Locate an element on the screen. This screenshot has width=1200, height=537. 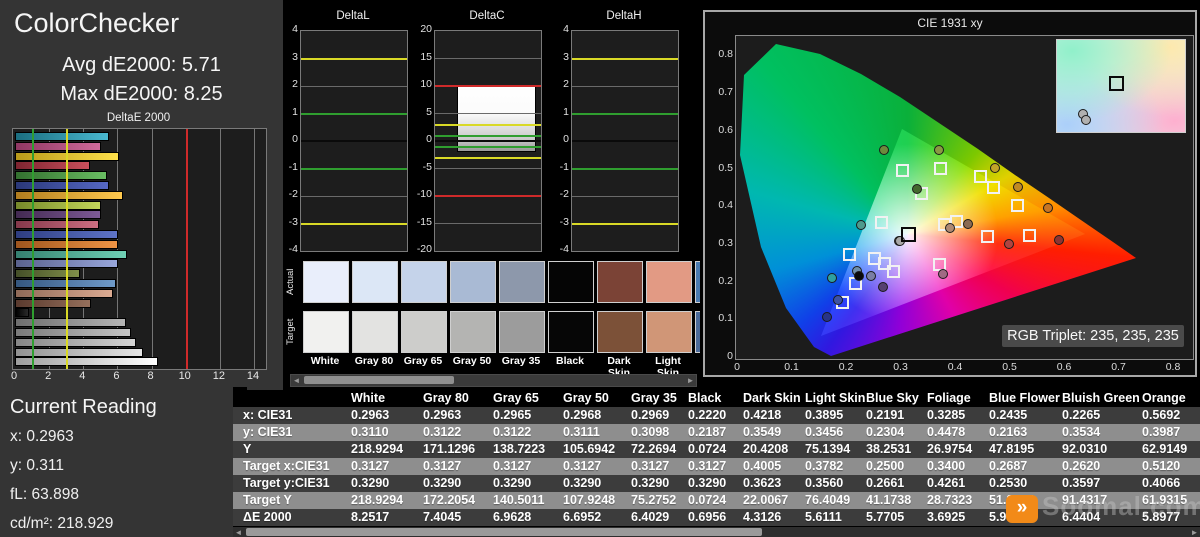
table-cell: 5.9422 is located at coordinates (1008, 517).